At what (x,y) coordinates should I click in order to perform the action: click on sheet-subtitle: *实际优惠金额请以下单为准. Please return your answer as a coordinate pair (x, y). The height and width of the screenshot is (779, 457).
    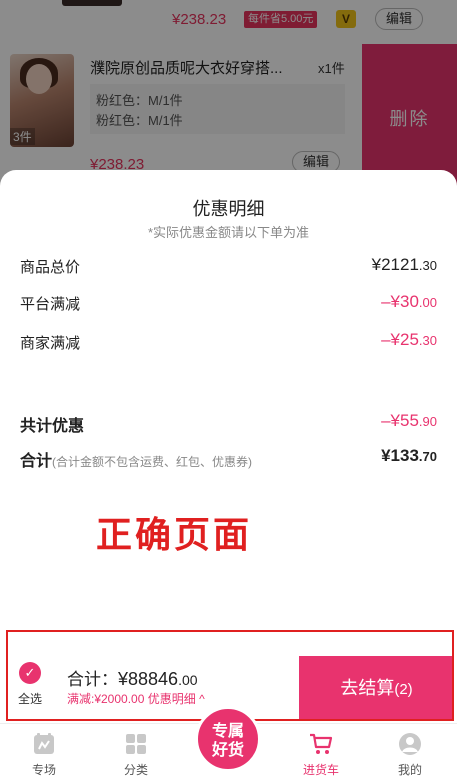
    Looking at the image, I should click on (228, 232).